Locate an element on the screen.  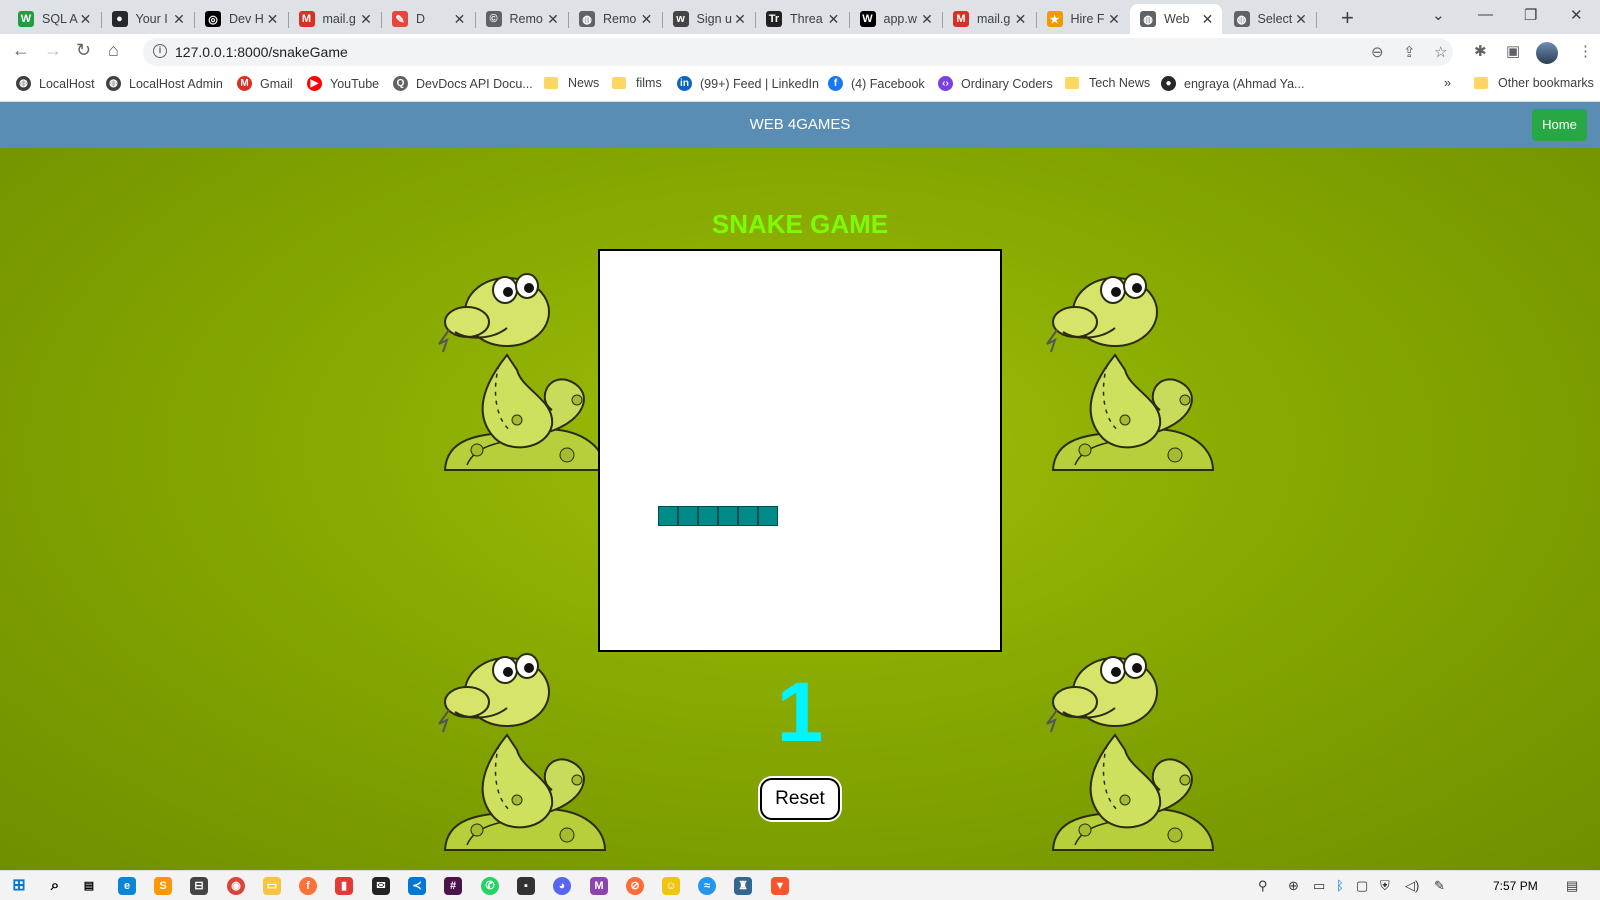
slack-icon: # is located at coordinates (453, 886).